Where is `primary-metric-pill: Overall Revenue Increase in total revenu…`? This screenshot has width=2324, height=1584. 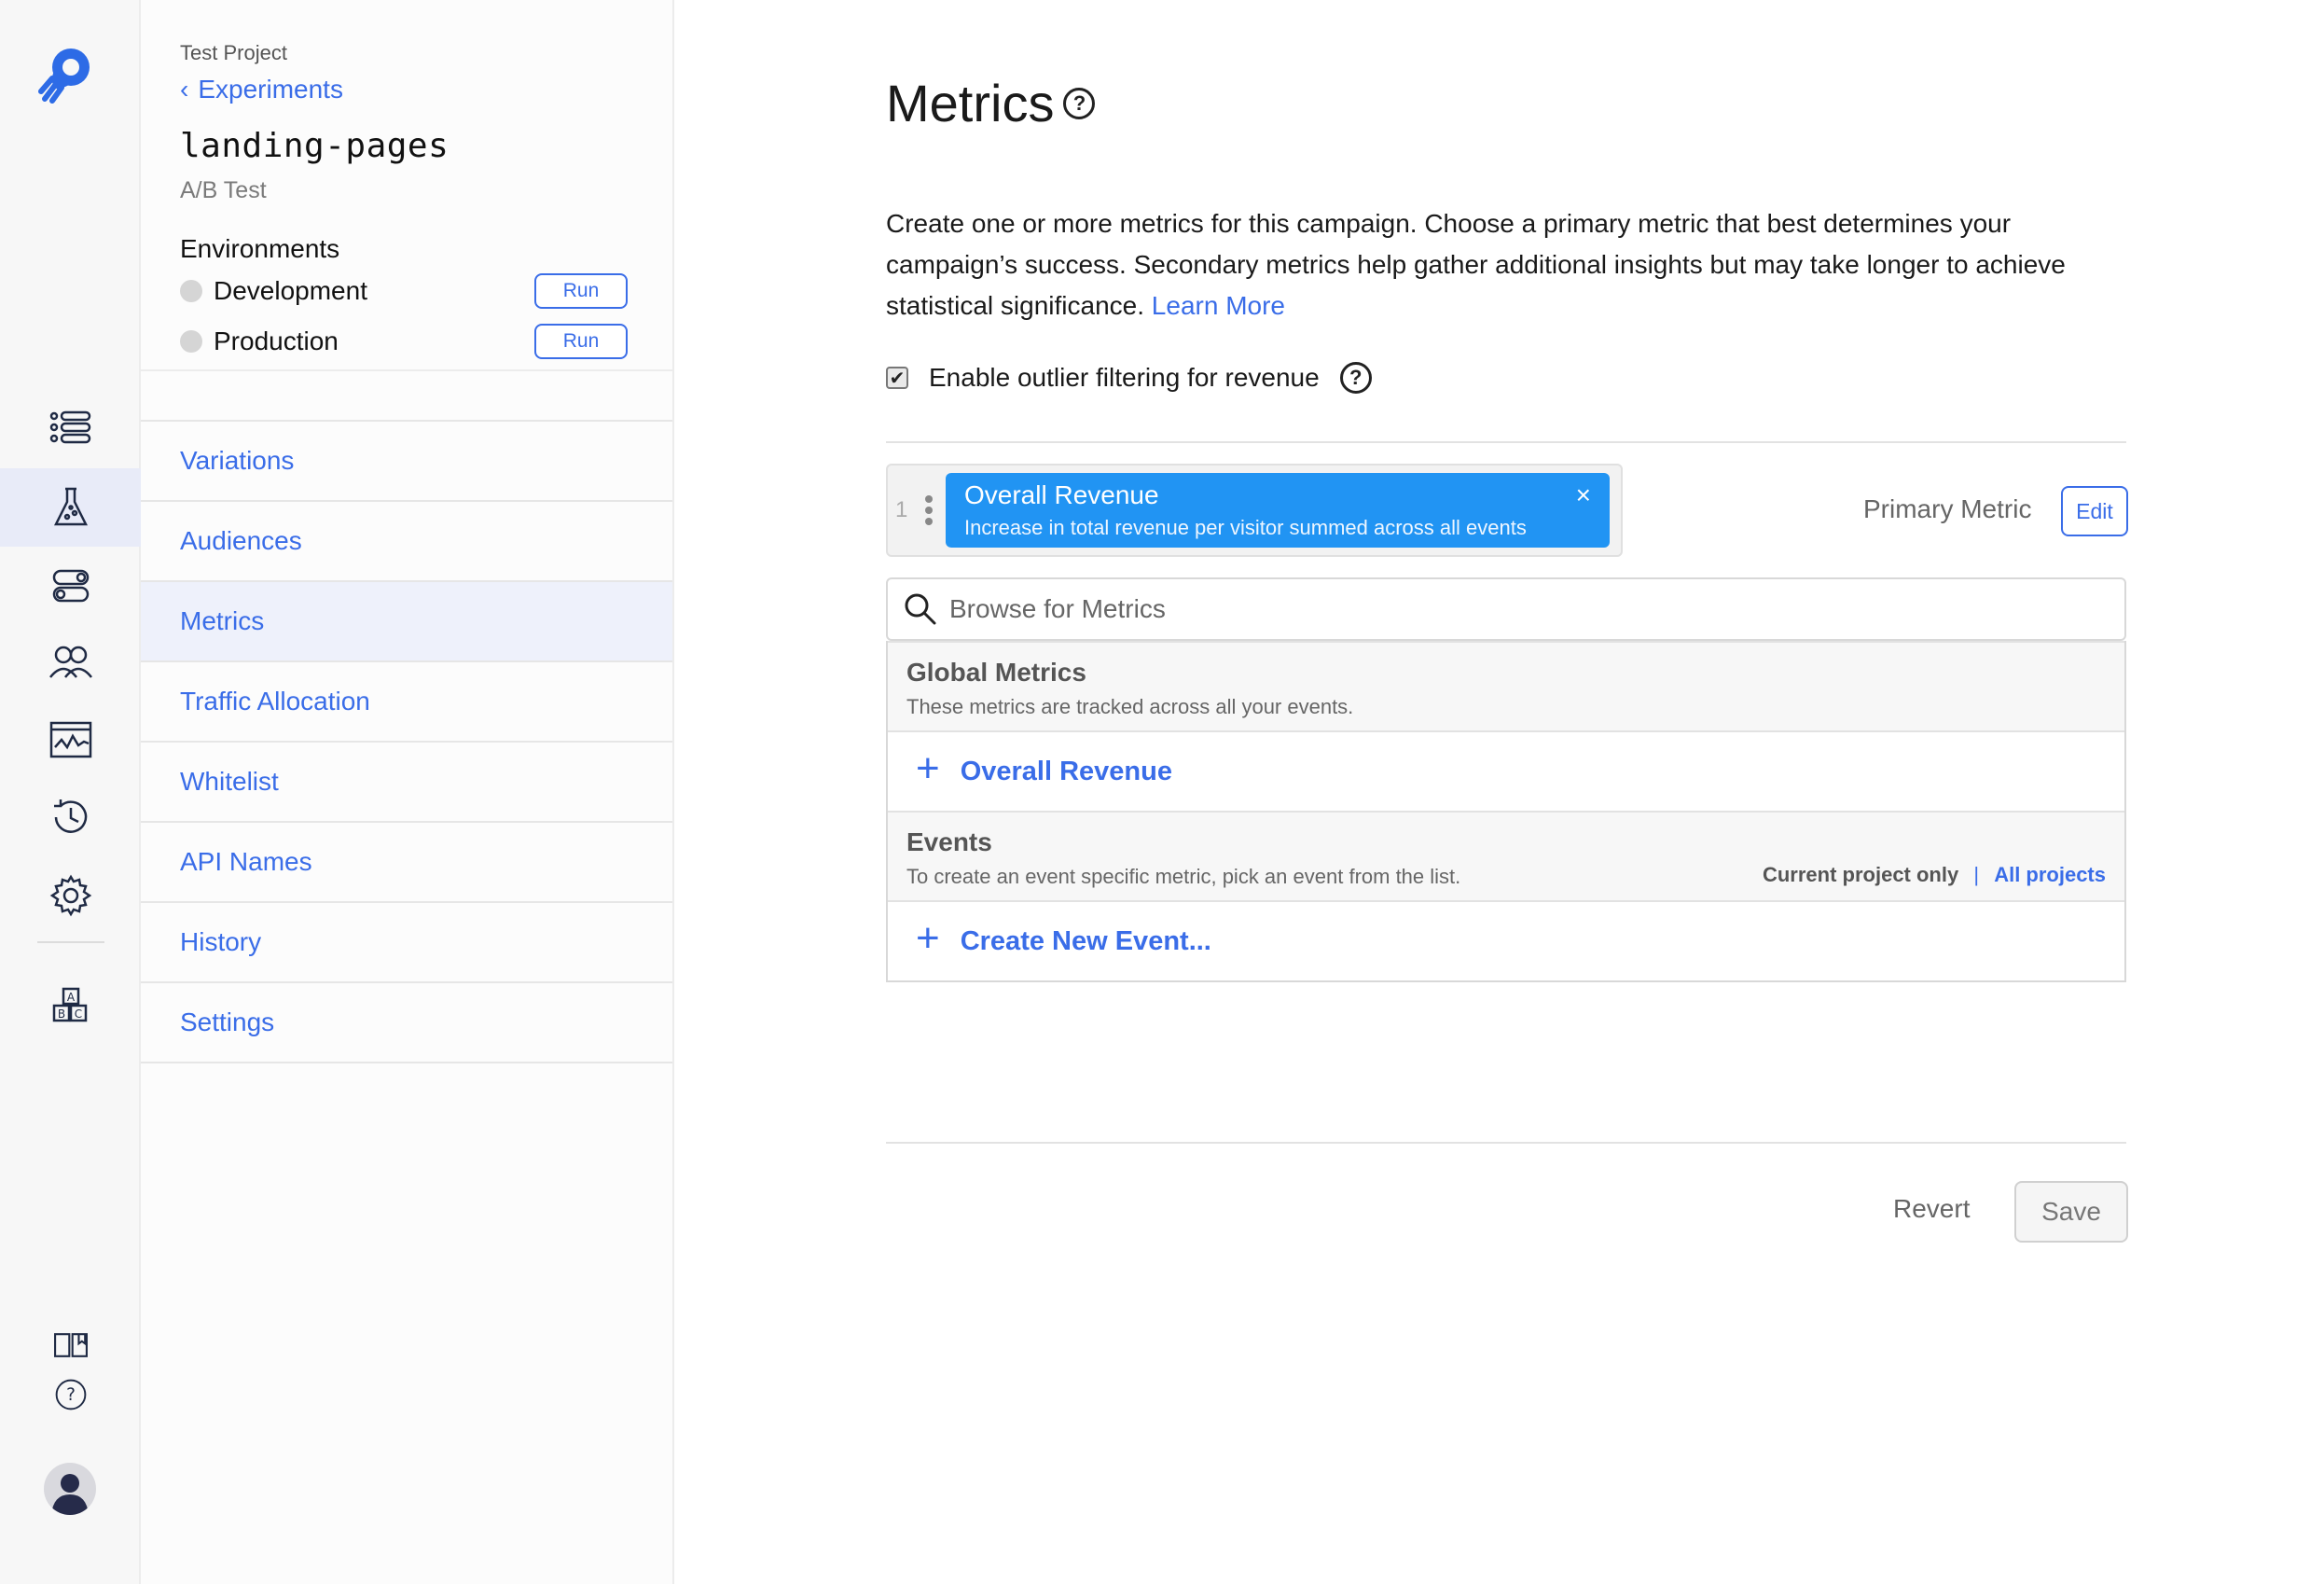
primary-metric-pill: Overall Revenue Increase in total revenu… is located at coordinates (1278, 511).